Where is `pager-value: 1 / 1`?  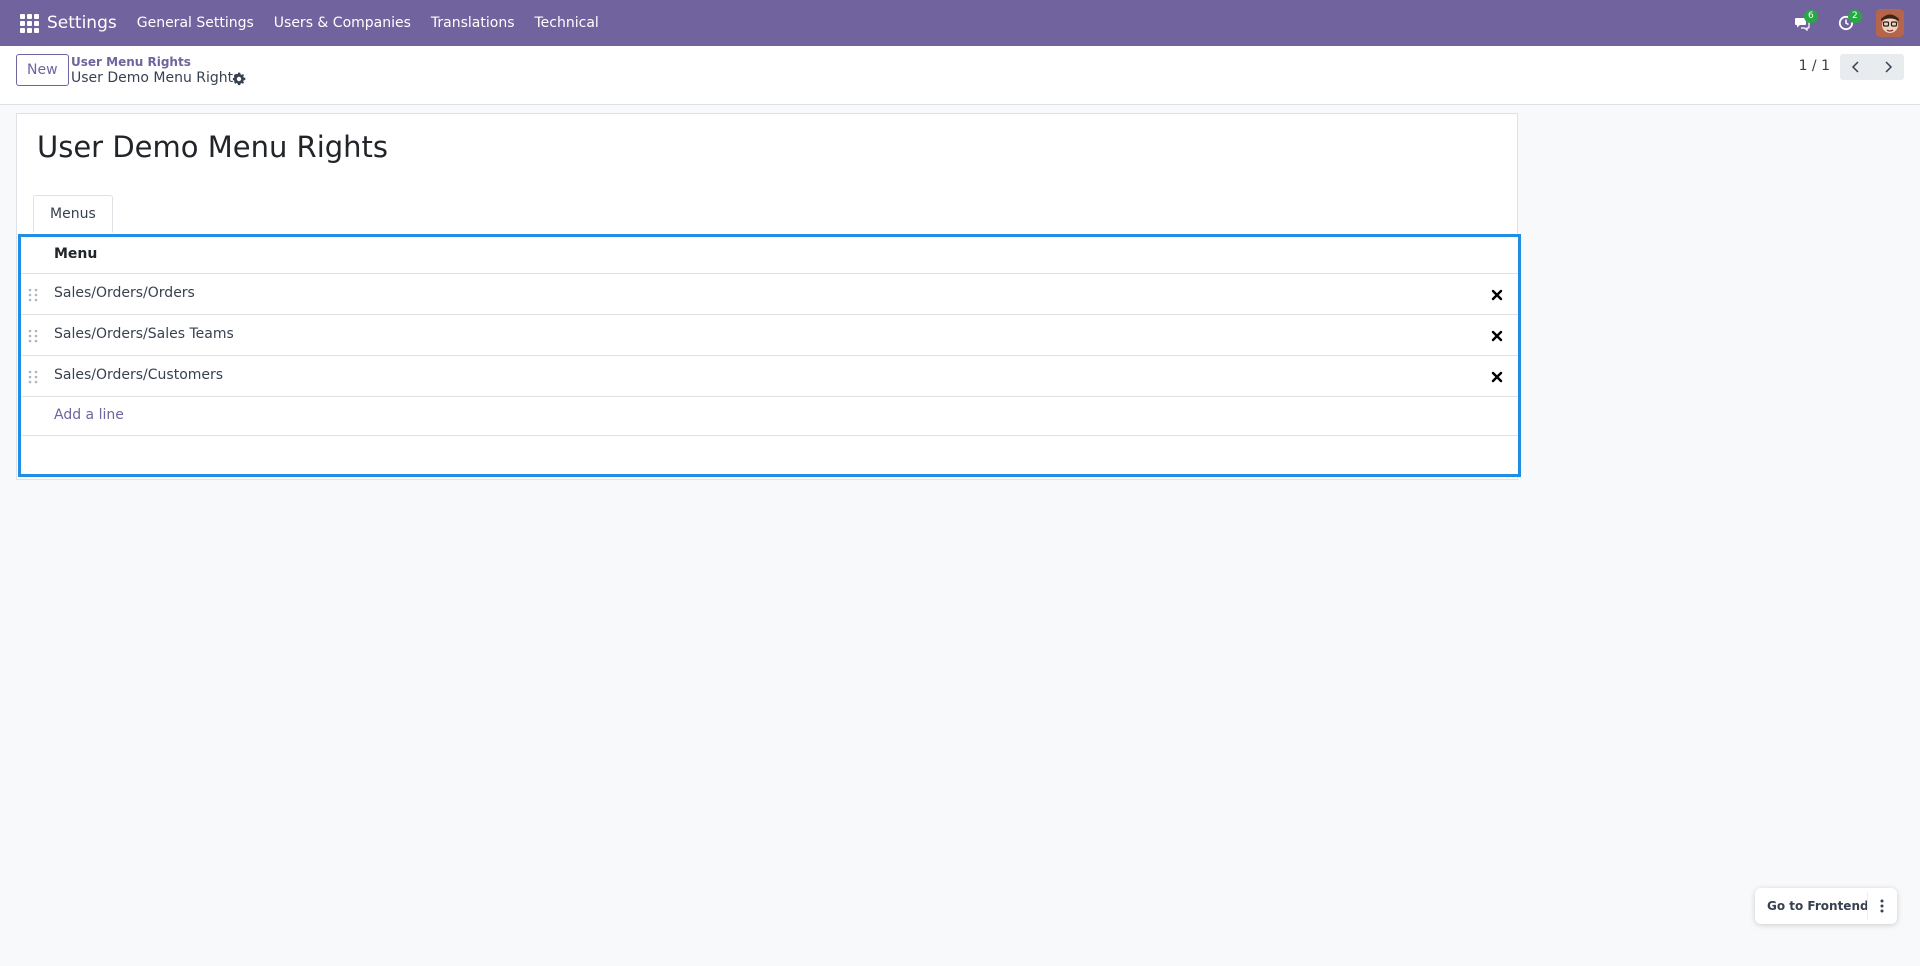 pager-value: 1 / 1 is located at coordinates (1814, 66).